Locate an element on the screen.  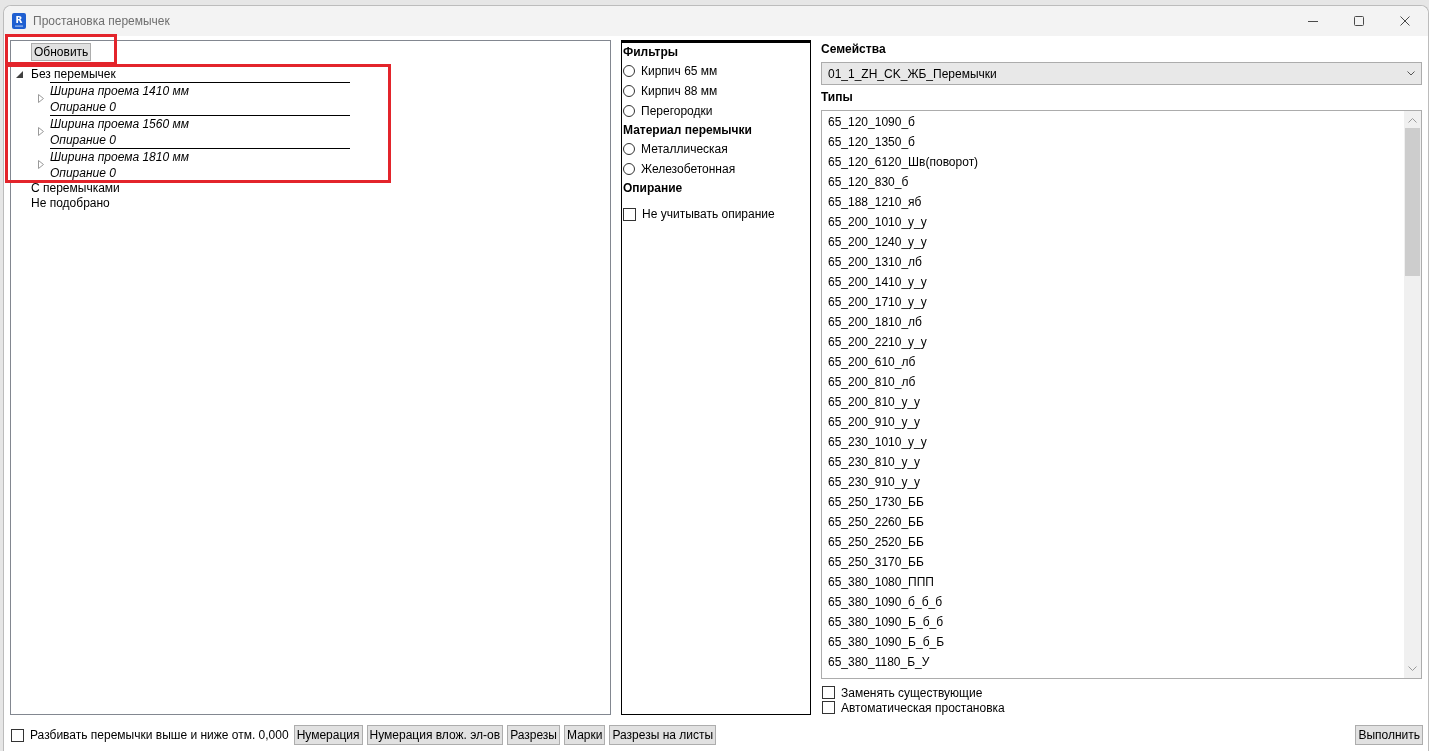
action-button: Разрезы is located at coordinates (533, 735).